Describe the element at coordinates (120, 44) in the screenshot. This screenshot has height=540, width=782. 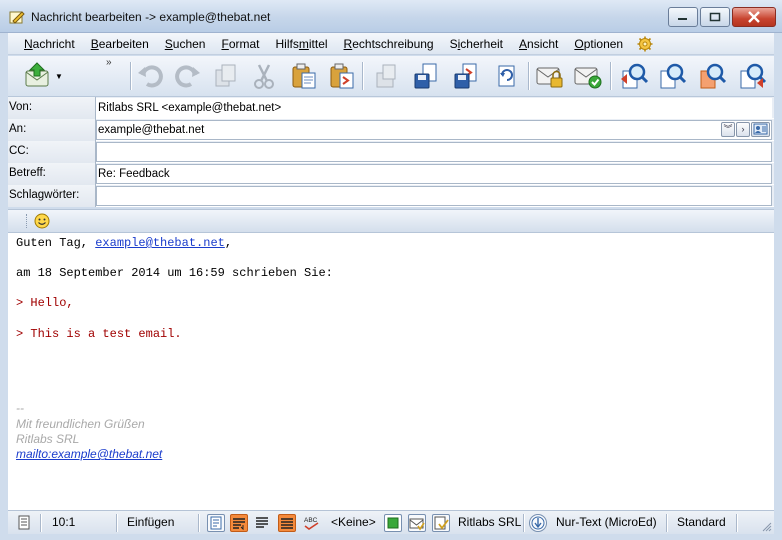
I see `menu-bearbeiten: Bearbeiten` at that location.